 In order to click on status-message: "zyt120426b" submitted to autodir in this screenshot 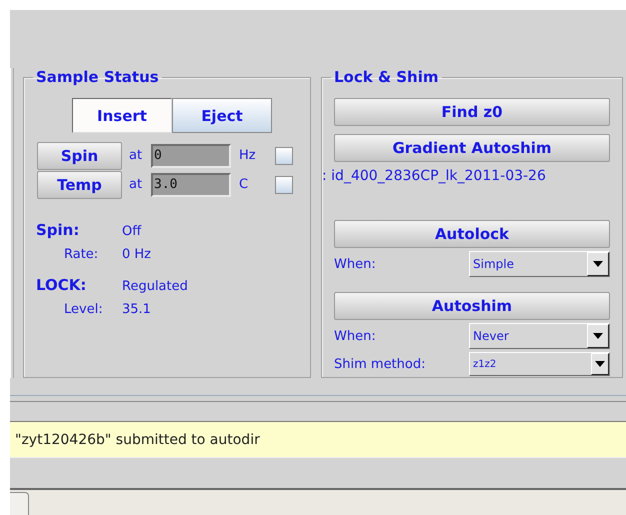, I will do `click(318, 440)`.